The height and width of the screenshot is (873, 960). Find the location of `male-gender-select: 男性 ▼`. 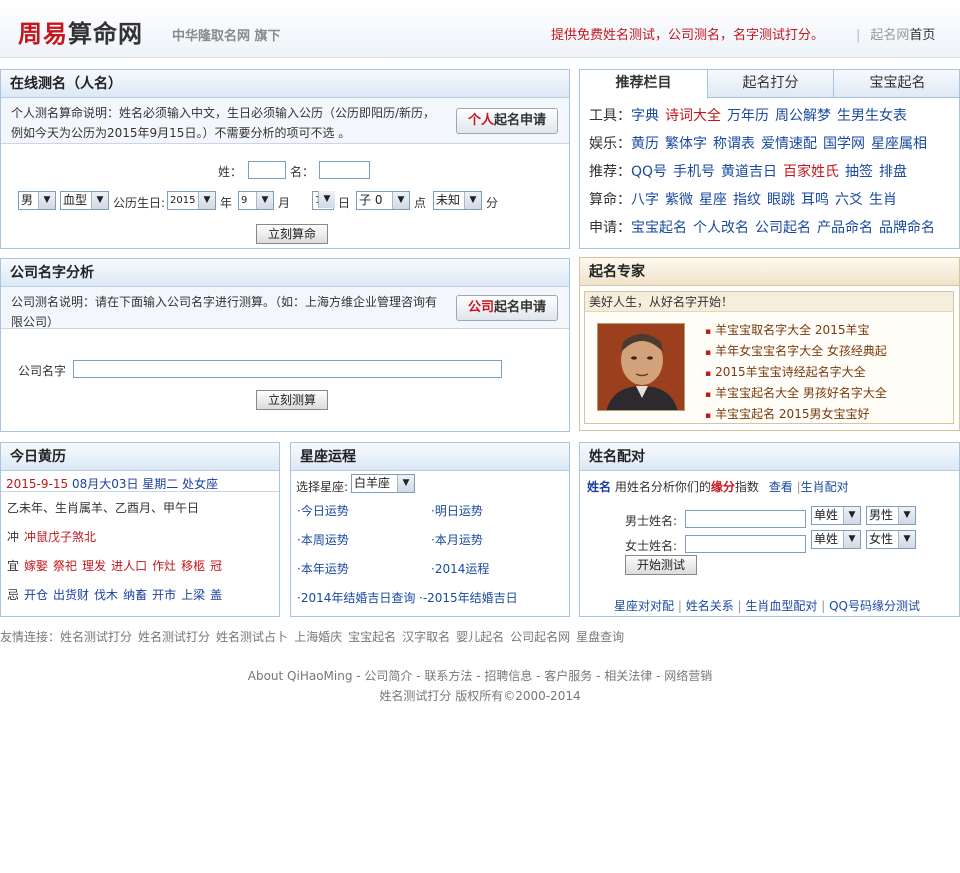

male-gender-select: 男性 ▼ is located at coordinates (891, 515).